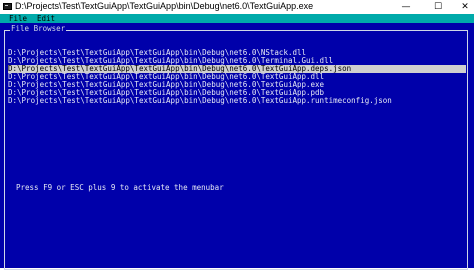  What do you see at coordinates (46, 18) in the screenshot?
I see `menu-edit: Edit` at bounding box center [46, 18].